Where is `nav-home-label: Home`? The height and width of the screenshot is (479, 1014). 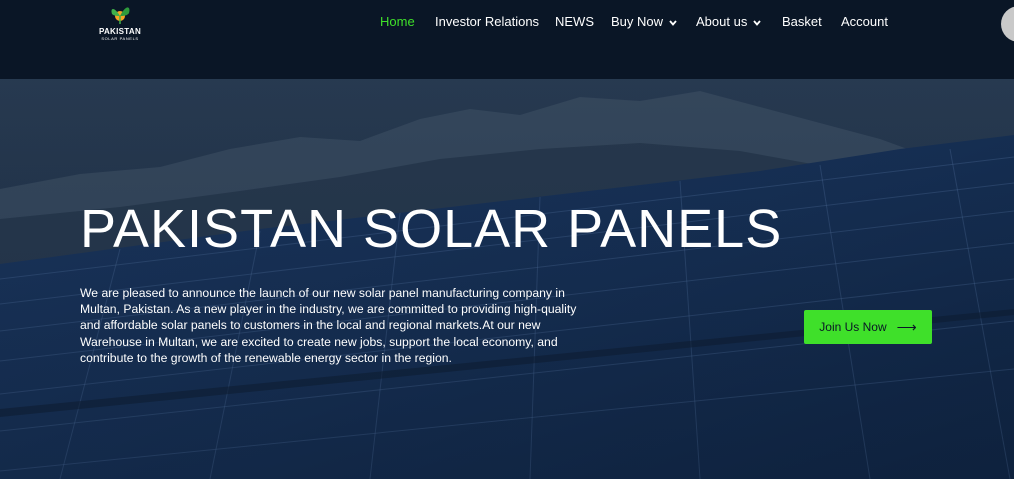 nav-home-label: Home is located at coordinates (397, 21).